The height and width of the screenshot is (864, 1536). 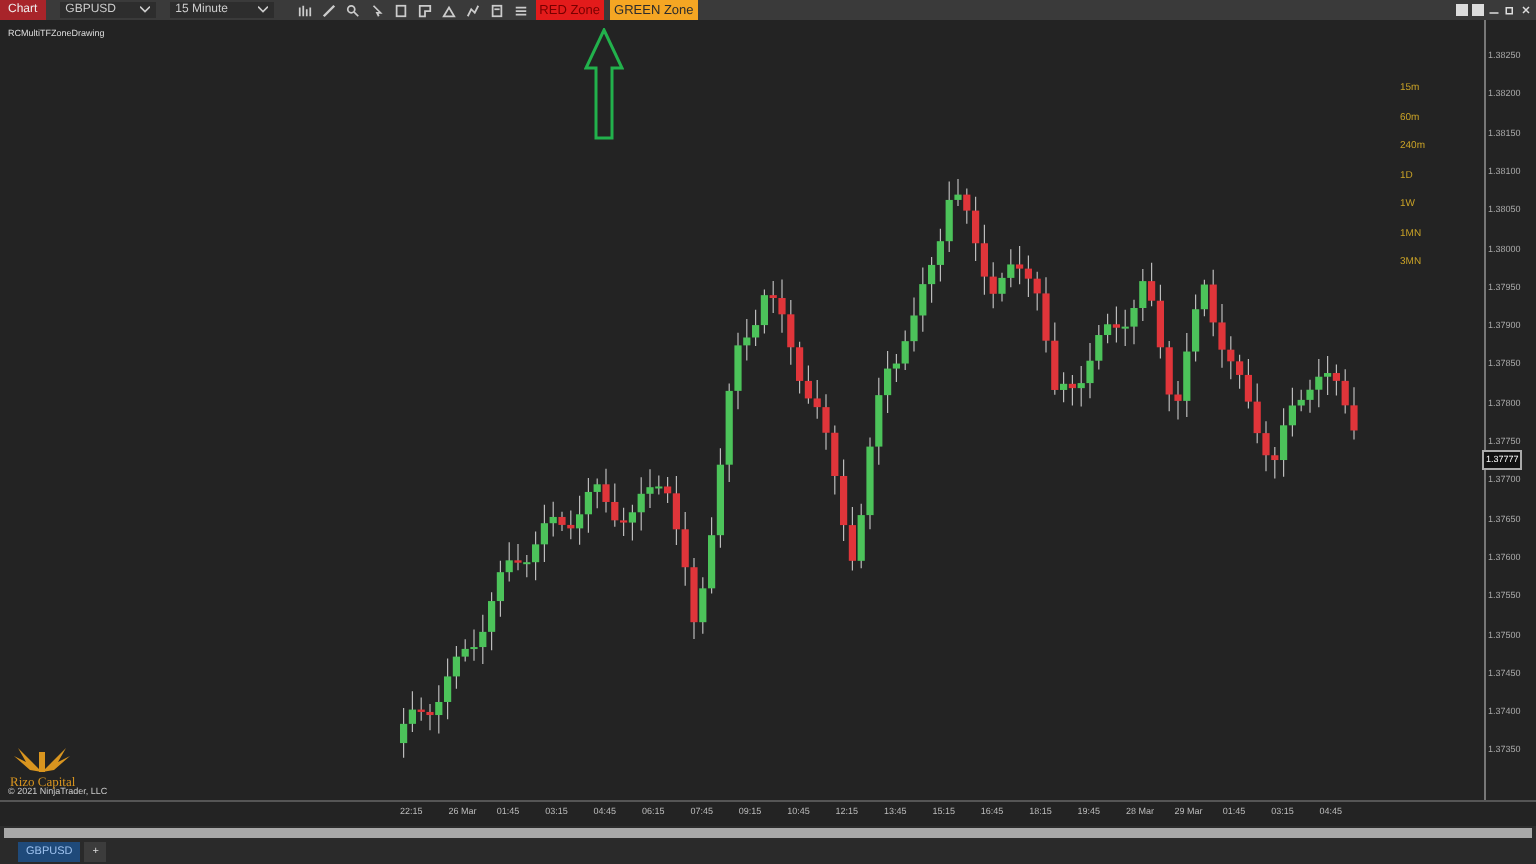 I want to click on pencil-icon, so click(x=328, y=10).